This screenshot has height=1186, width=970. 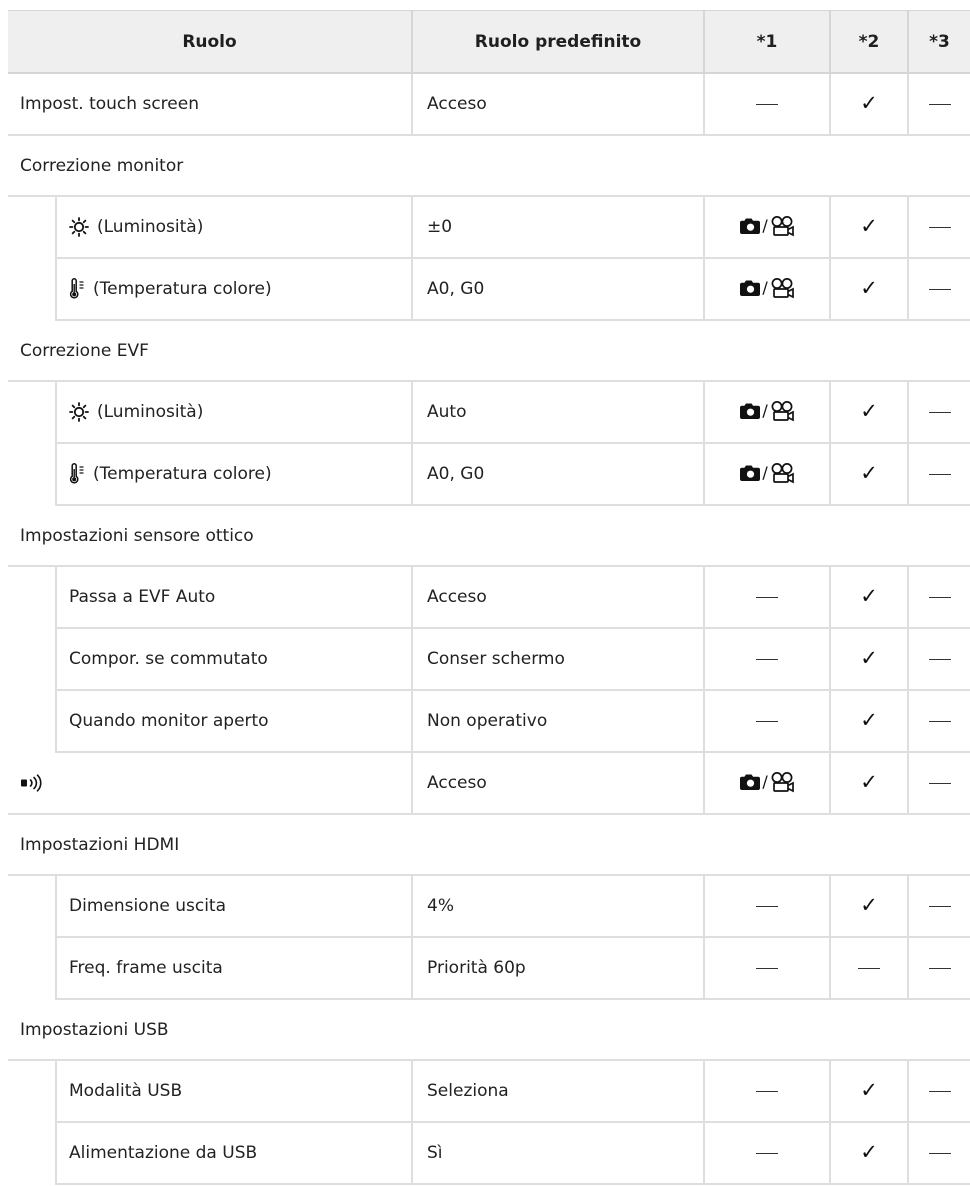 What do you see at coordinates (142, 597) in the screenshot?
I see `setting-name-text: Passa a EVF Auto` at bounding box center [142, 597].